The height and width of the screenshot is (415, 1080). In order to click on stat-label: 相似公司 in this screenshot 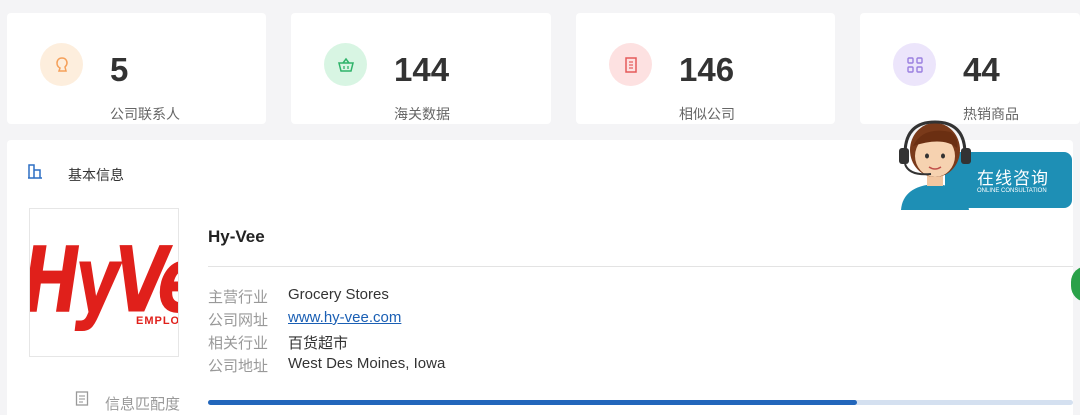, I will do `click(707, 114)`.